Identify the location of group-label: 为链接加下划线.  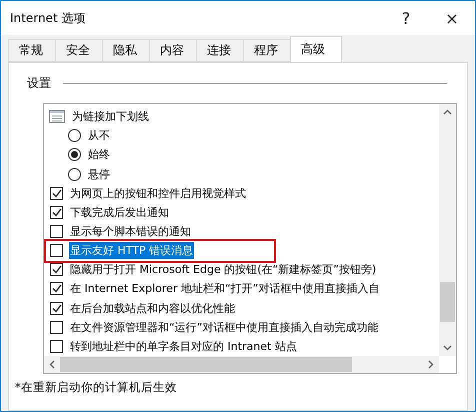
(110, 117).